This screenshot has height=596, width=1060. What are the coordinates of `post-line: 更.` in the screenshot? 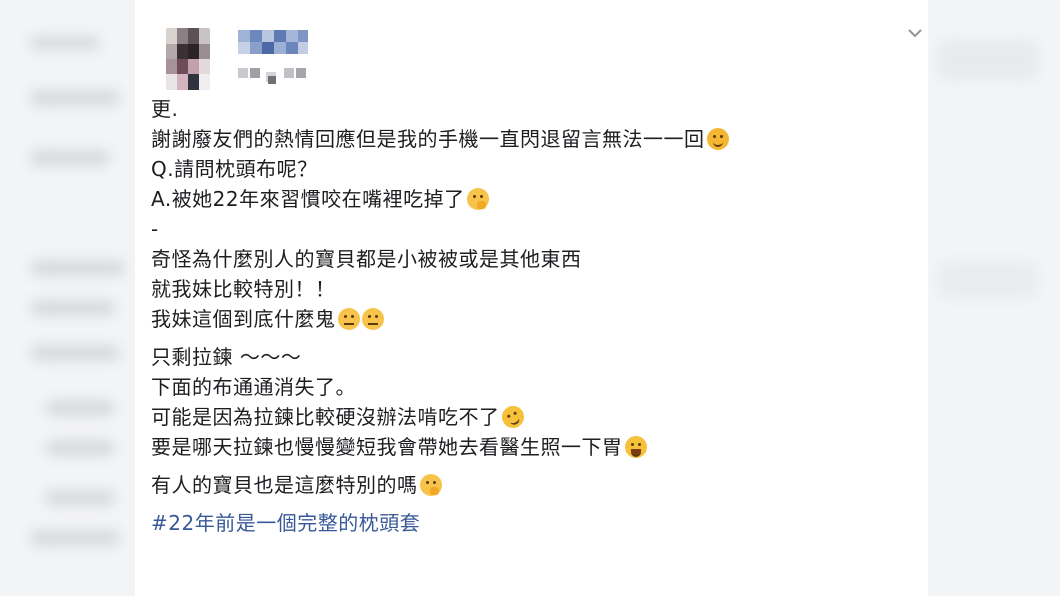 It's located at (165, 109).